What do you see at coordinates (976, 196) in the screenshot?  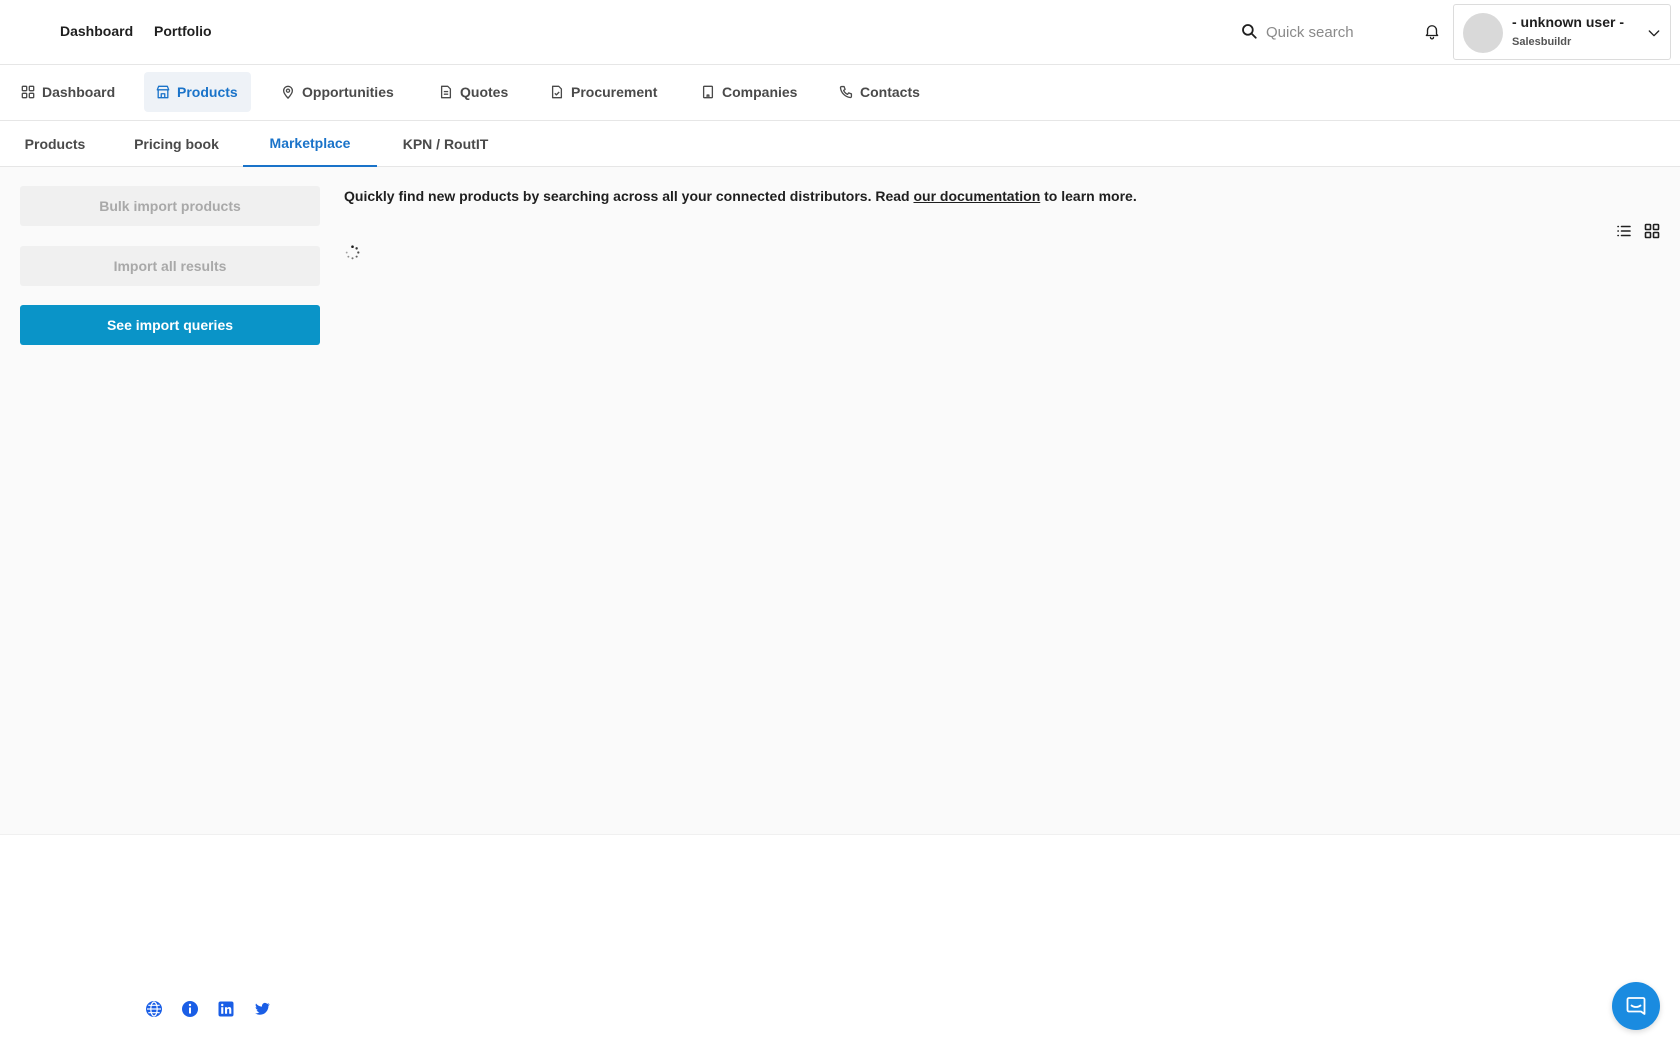 I see `documentation-link: our documentation` at bounding box center [976, 196].